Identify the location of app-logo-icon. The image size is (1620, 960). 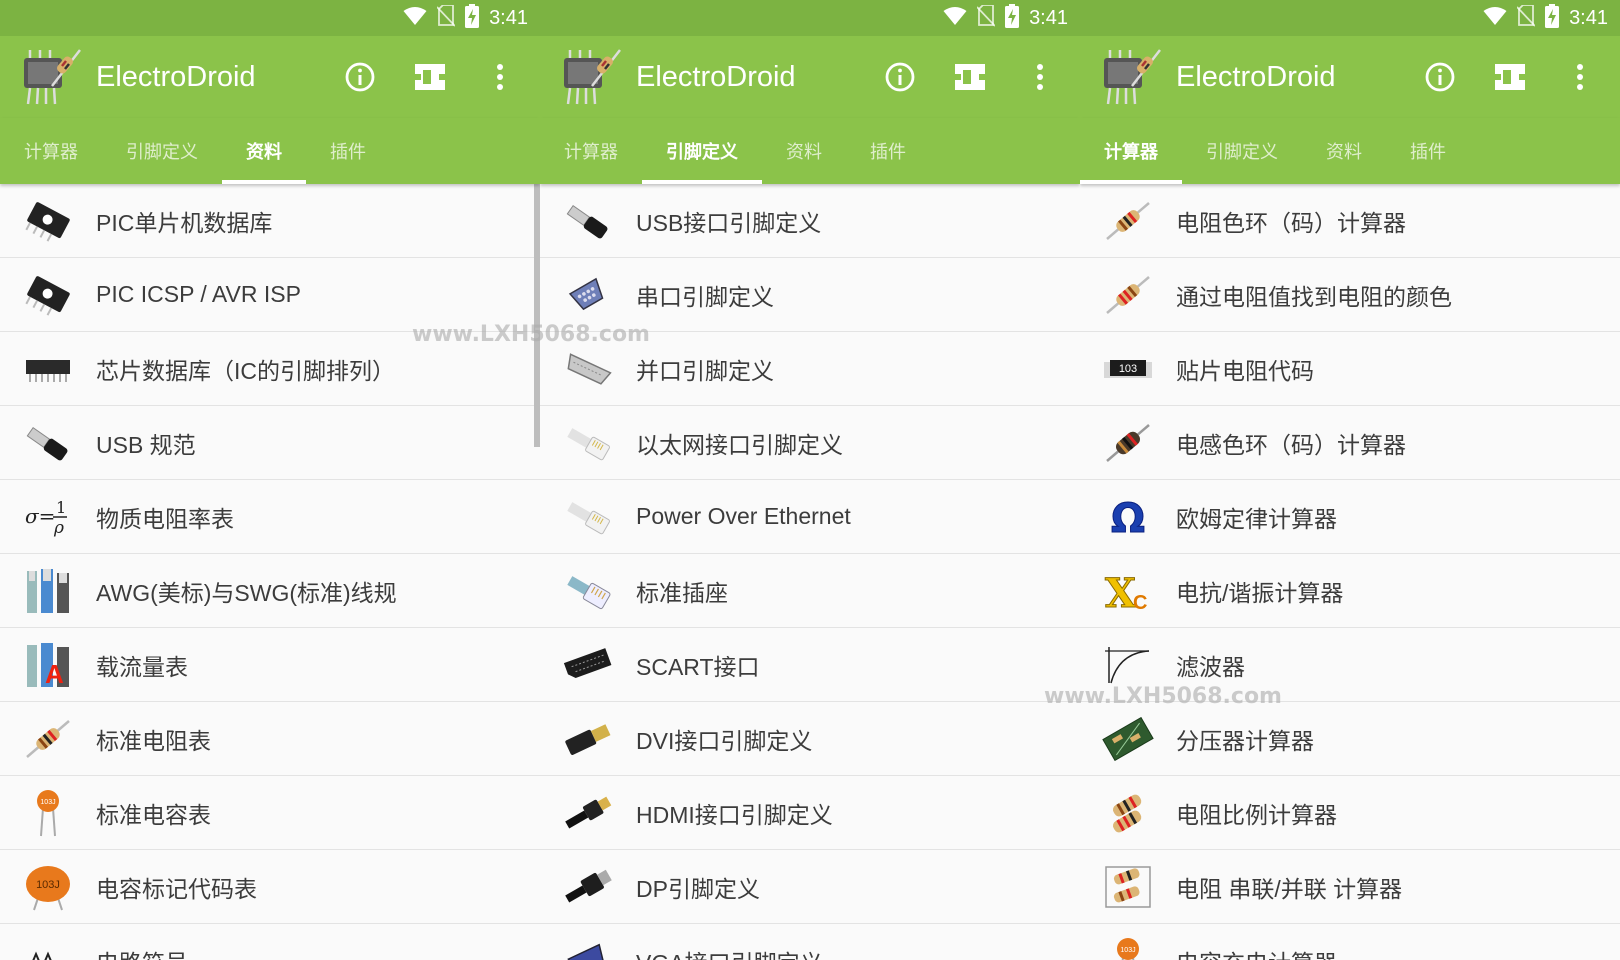
(52, 77).